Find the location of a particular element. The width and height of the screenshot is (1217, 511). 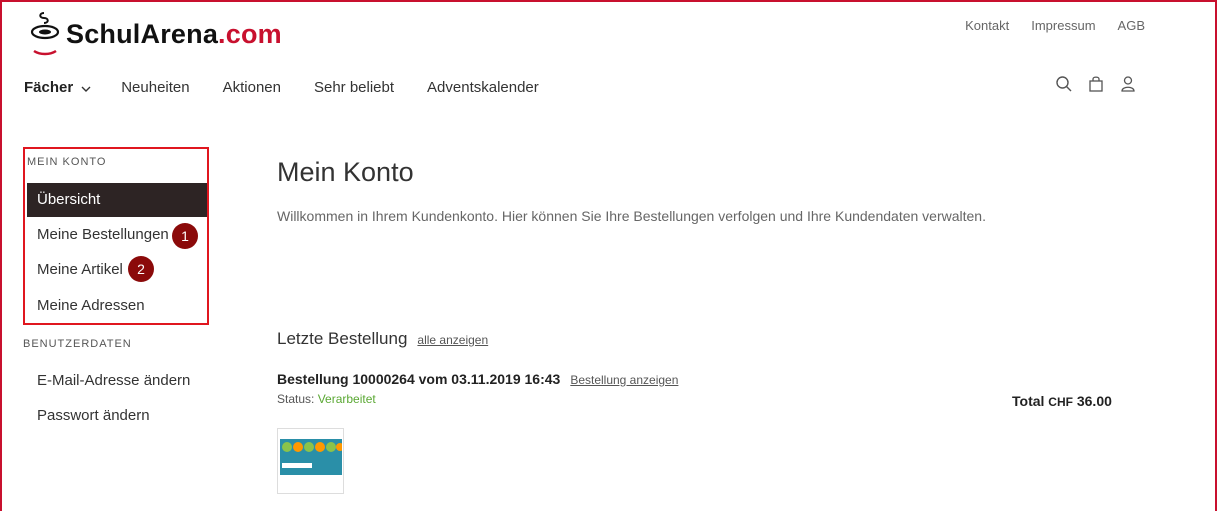

nav-faecher: Fächer is located at coordinates (57, 88).